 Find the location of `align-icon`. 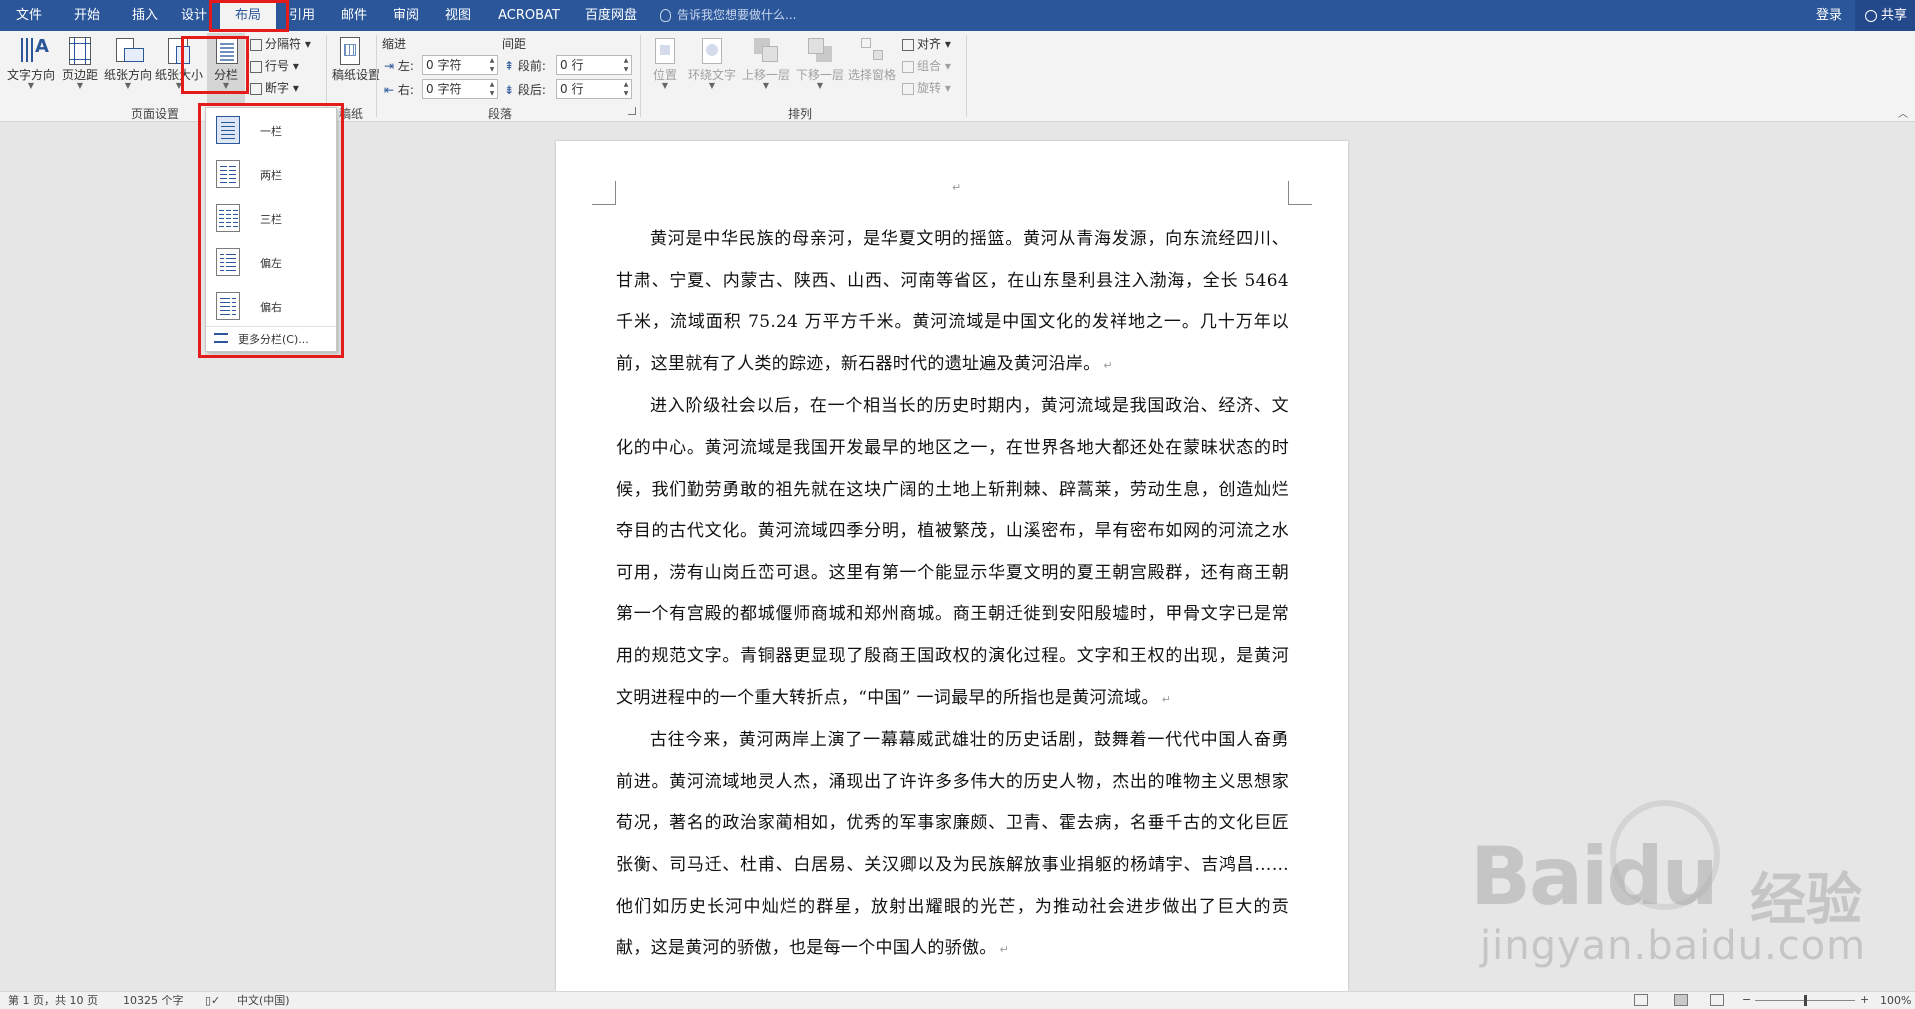

align-icon is located at coordinates (908, 44).